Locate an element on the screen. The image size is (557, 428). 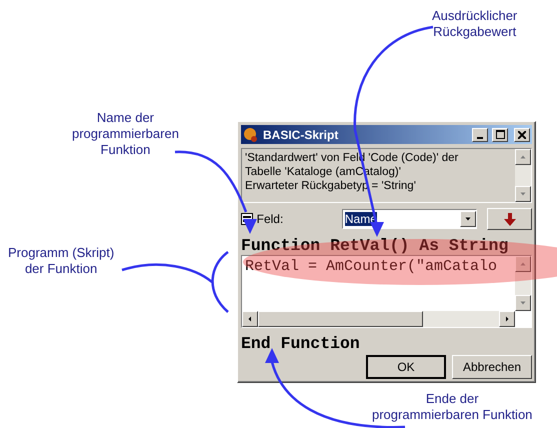
left-triangle-icon is located at coordinates (250, 319).